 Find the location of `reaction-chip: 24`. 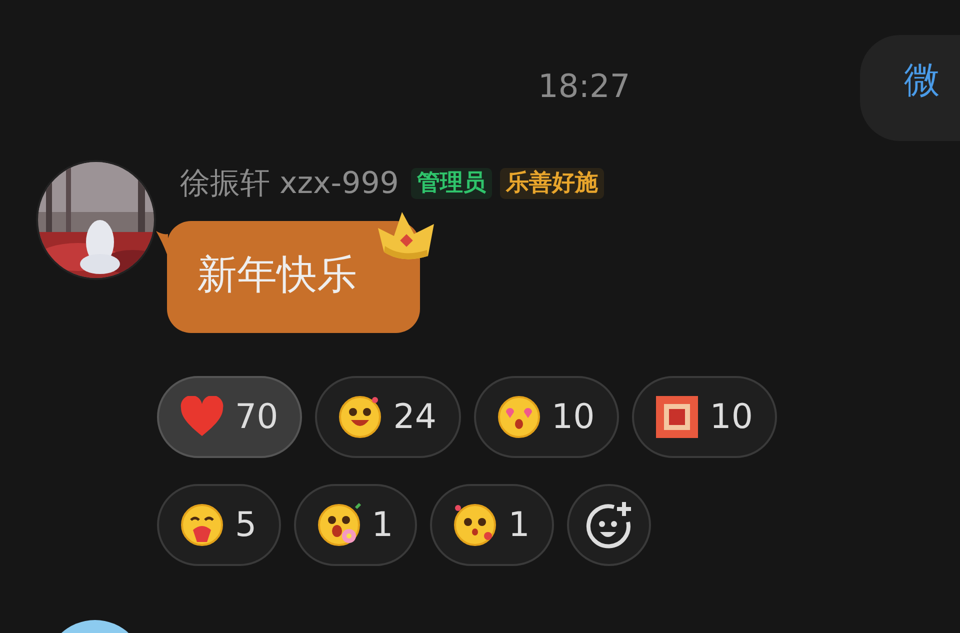

reaction-chip: 24 is located at coordinates (388, 417).